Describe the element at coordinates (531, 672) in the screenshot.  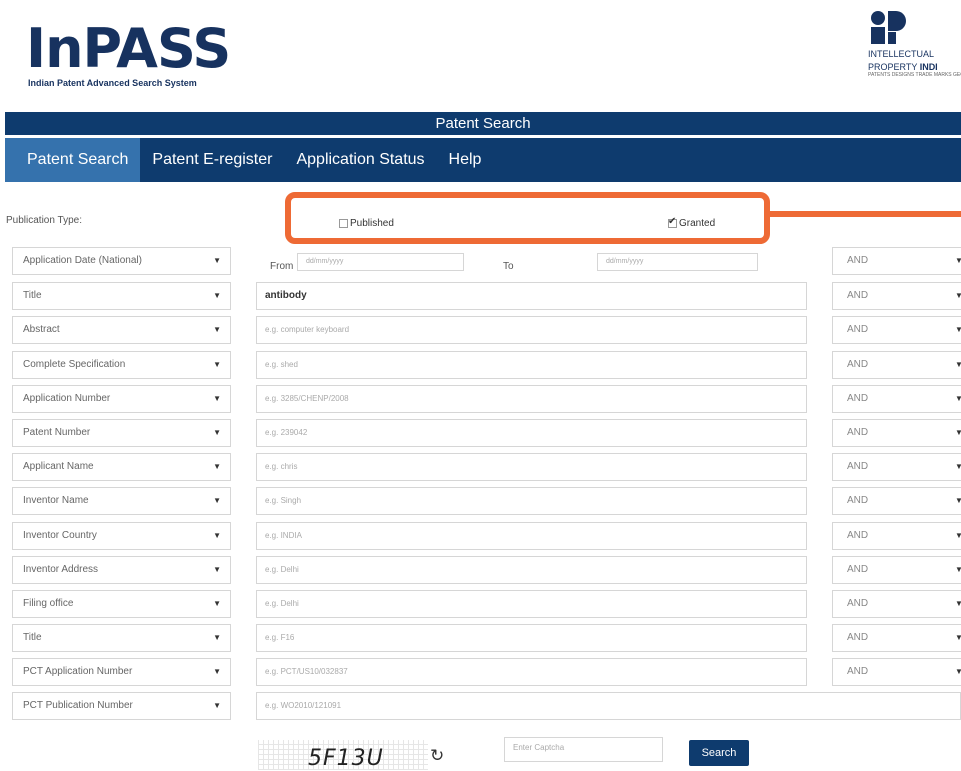
I see `search-input: e.g. PCT/US10/032837` at that location.